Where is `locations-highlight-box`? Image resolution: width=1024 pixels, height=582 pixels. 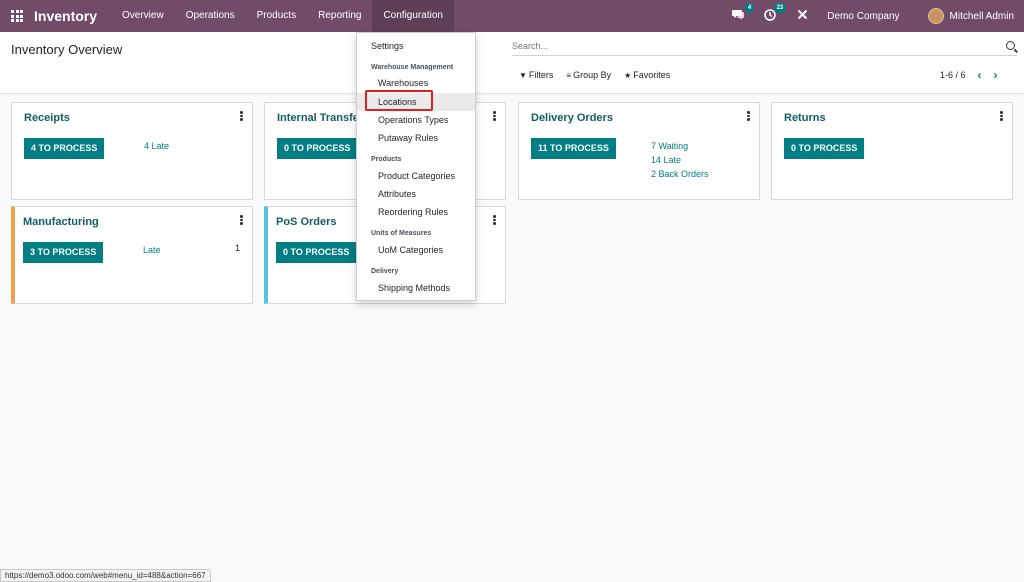 locations-highlight-box is located at coordinates (399, 100).